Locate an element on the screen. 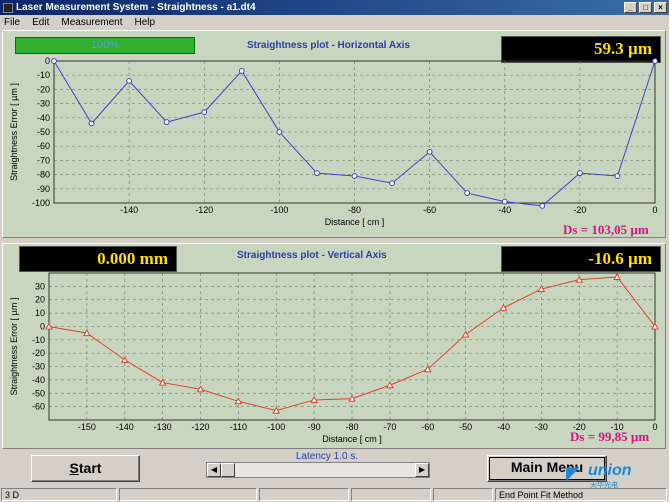  close-button: × is located at coordinates (660, 7).